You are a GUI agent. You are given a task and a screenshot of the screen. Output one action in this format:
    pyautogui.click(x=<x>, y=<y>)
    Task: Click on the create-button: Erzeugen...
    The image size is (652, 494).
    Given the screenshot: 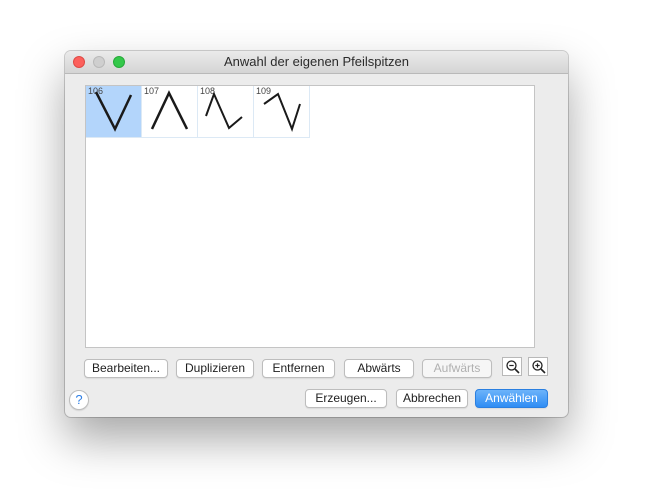 What is the action you would take?
    pyautogui.click(x=346, y=398)
    